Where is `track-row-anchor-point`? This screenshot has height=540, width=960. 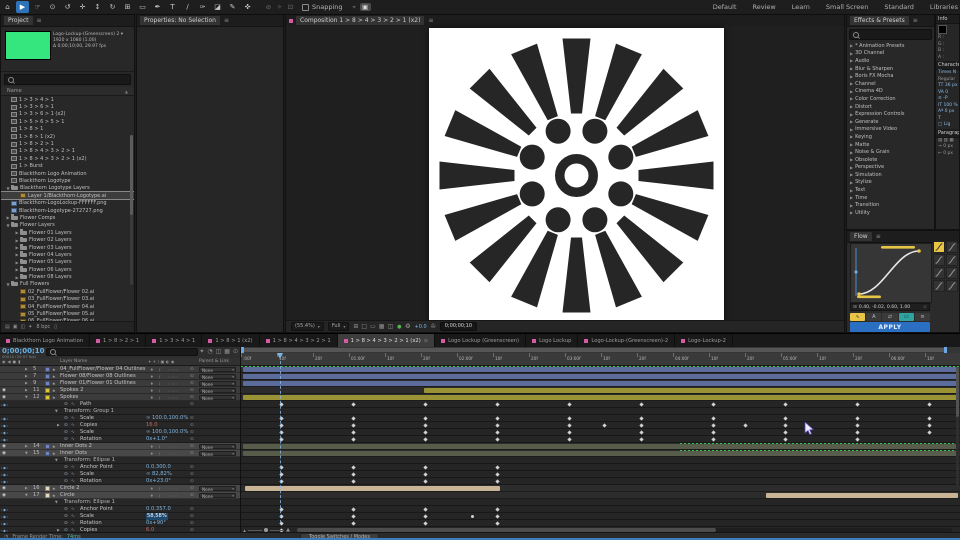 track-row-anchor-point is located at coordinates (600, 509).